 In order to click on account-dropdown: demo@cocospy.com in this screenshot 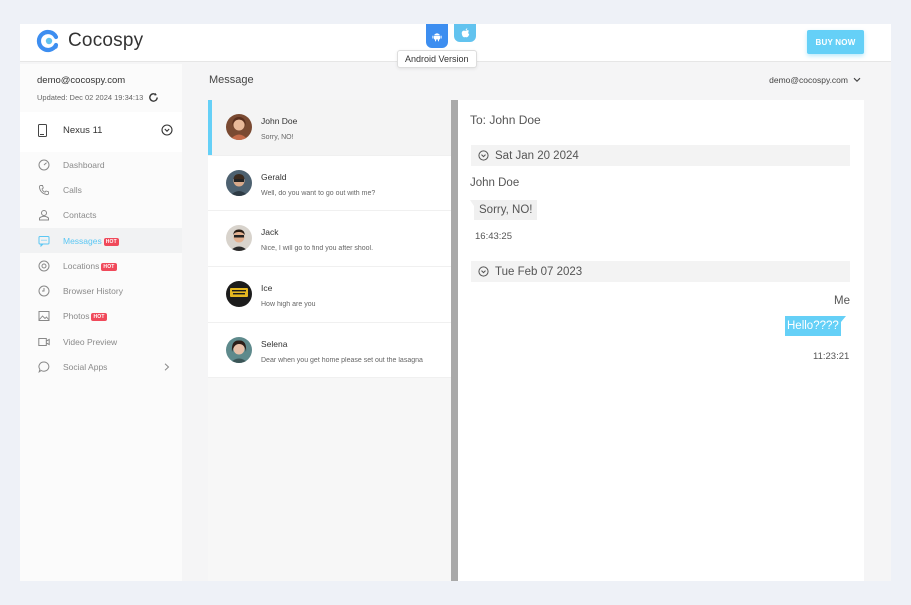, I will do `click(815, 80)`.